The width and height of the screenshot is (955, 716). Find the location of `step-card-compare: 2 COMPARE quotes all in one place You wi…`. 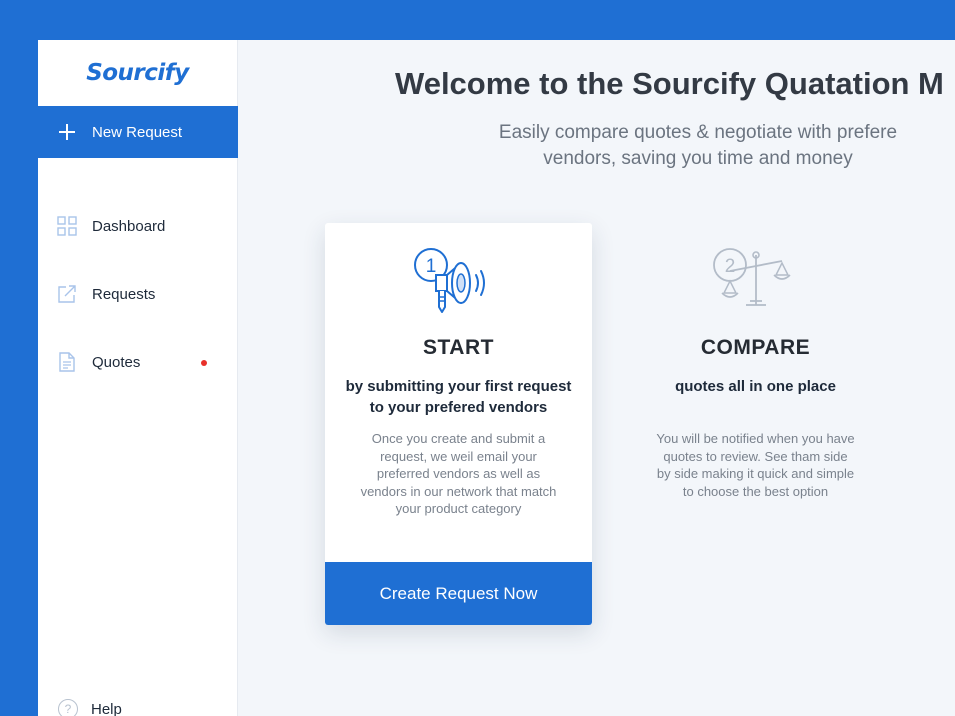

step-card-compare: 2 COMPARE quotes all in one place You wi… is located at coordinates (755, 373).